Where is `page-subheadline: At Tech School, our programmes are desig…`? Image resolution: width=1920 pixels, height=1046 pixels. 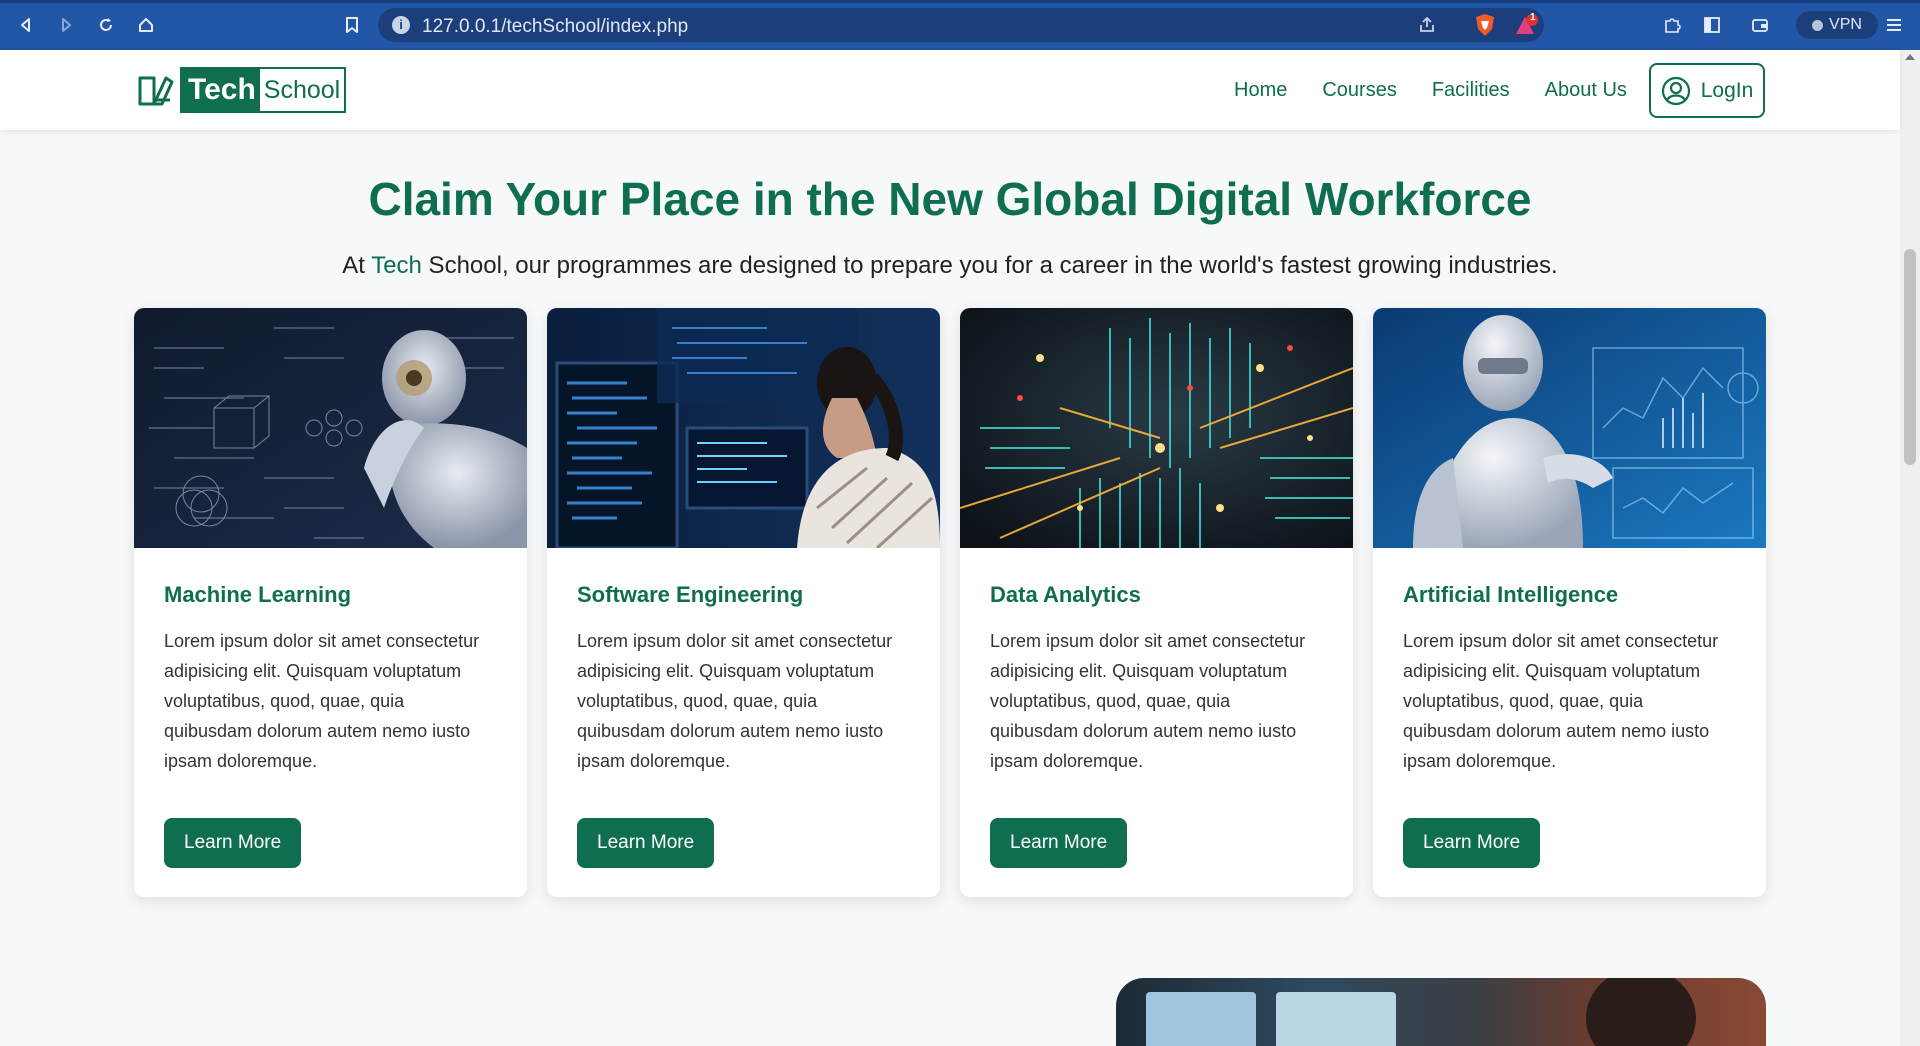 page-subheadline: At Tech School, our programmes are desig… is located at coordinates (950, 266).